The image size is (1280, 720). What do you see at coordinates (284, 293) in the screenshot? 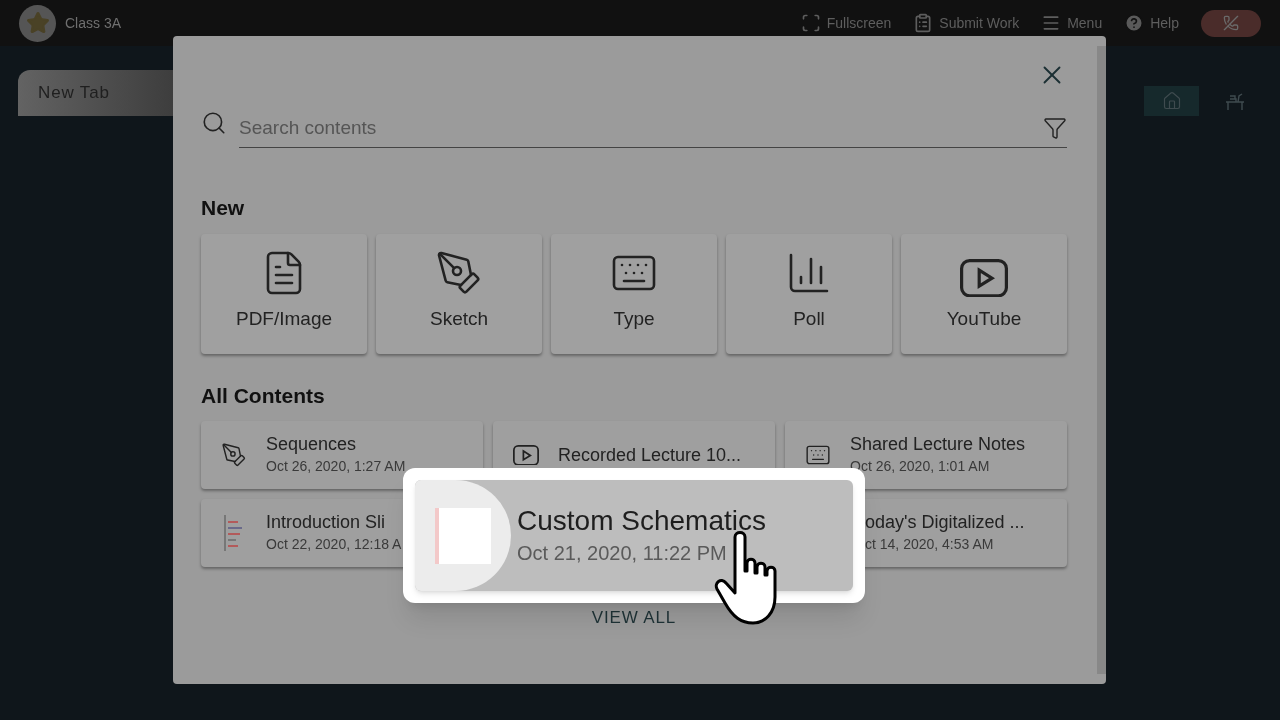
I see `new-content-tile: PDF/Image` at bounding box center [284, 293].